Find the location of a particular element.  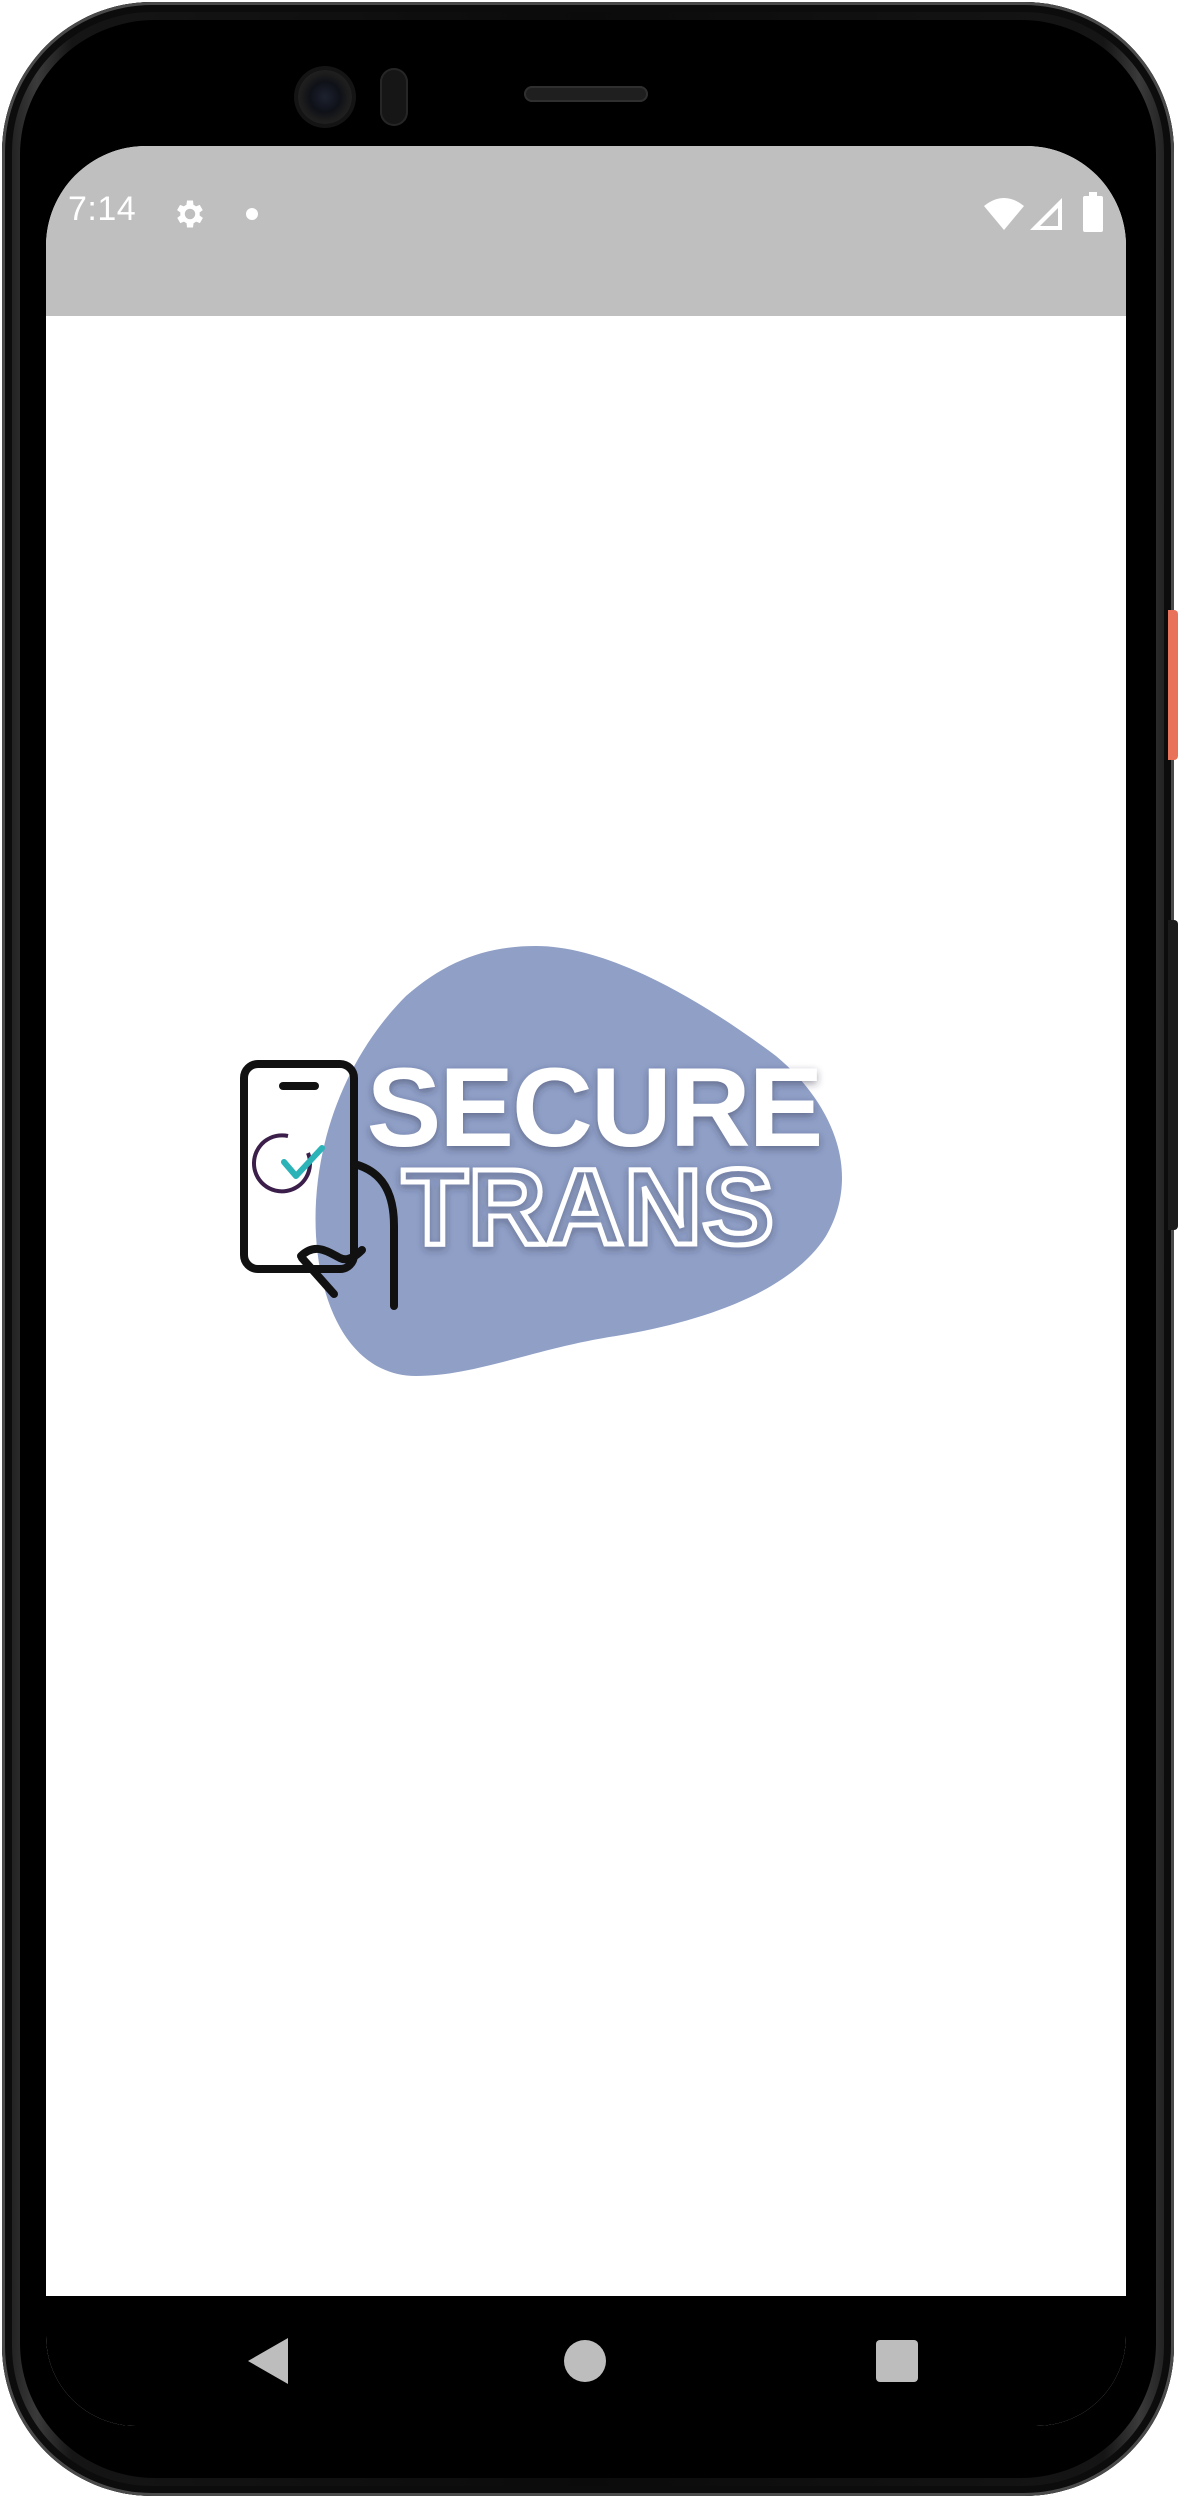

back-icon is located at coordinates (268, 2361).